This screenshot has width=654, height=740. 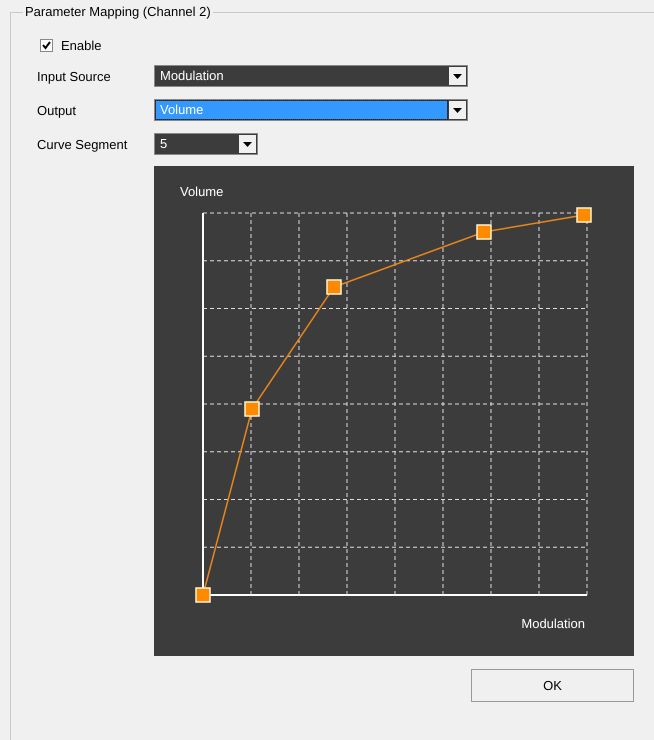 What do you see at coordinates (57, 110) in the screenshot?
I see `field-label: Output` at bounding box center [57, 110].